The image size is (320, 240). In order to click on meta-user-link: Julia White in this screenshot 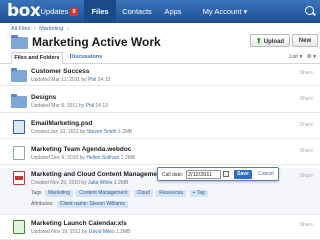, I will do `click(100, 183)`.